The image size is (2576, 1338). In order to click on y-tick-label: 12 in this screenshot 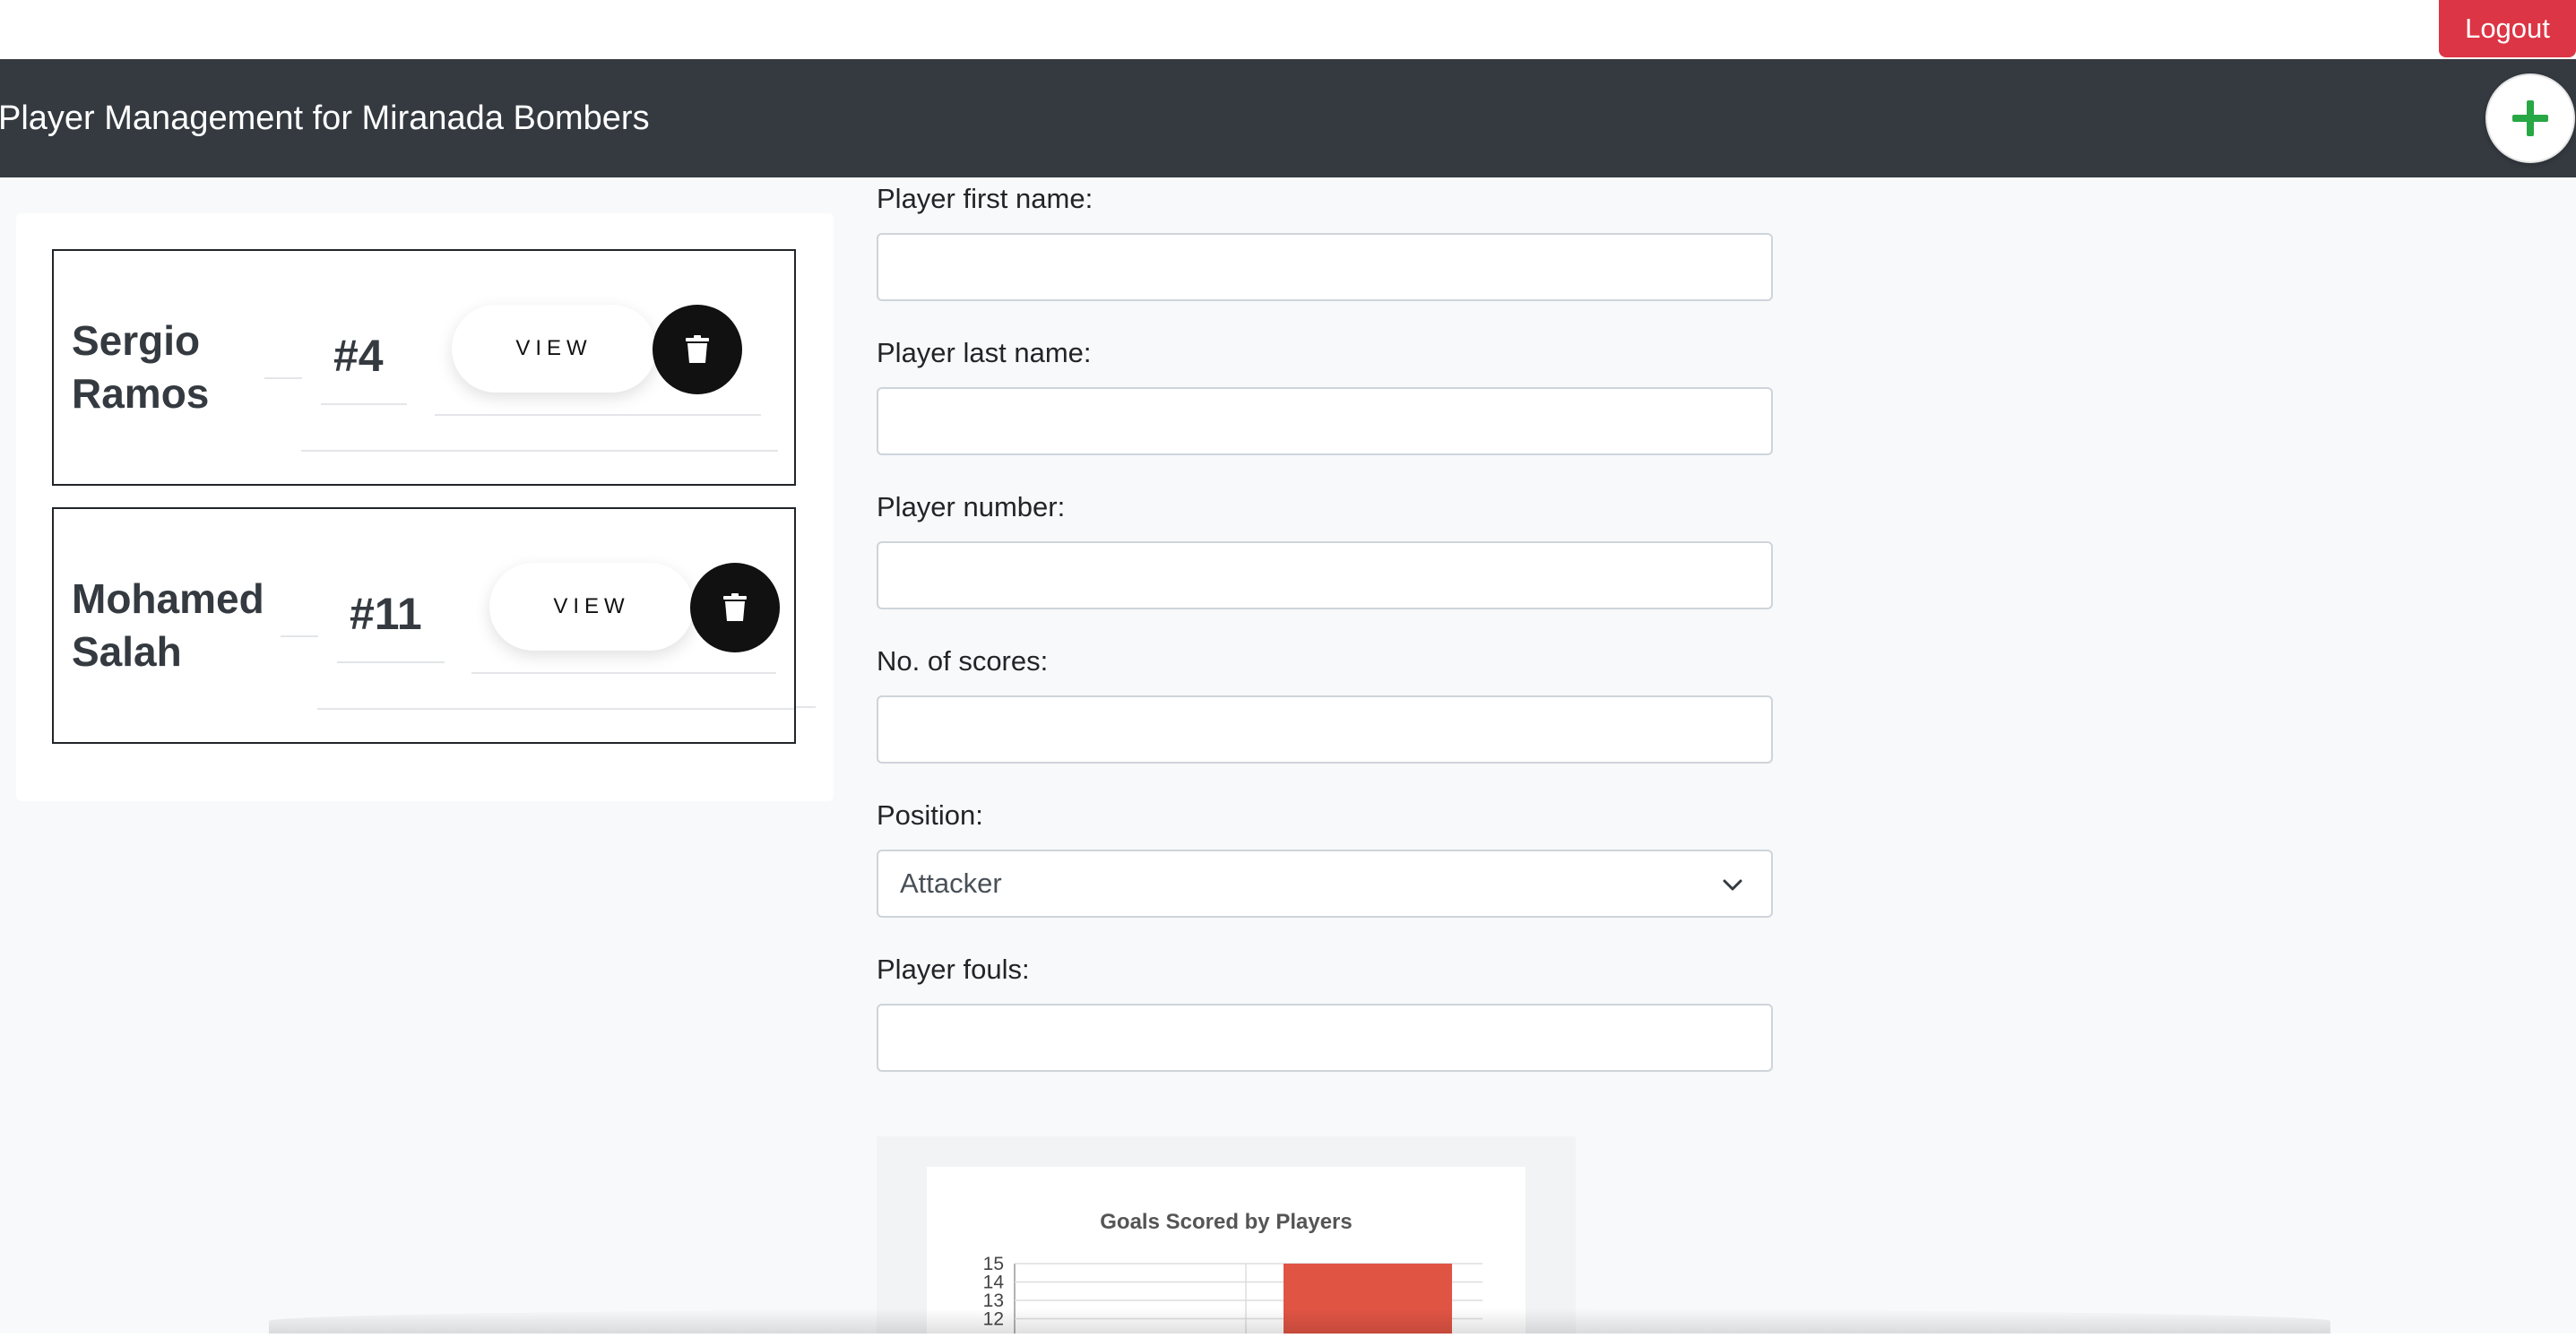, I will do `click(993, 1320)`.